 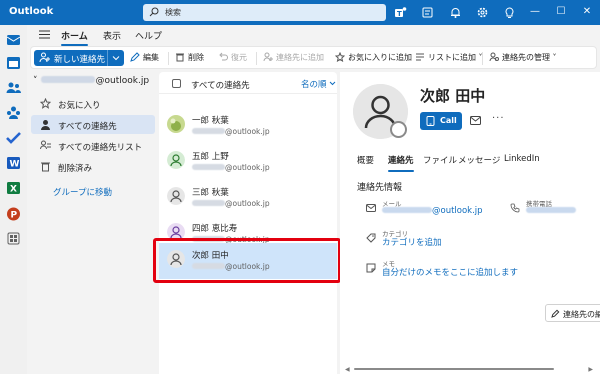 What do you see at coordinates (223, 56) in the screenshot?
I see `undo-icon` at bounding box center [223, 56].